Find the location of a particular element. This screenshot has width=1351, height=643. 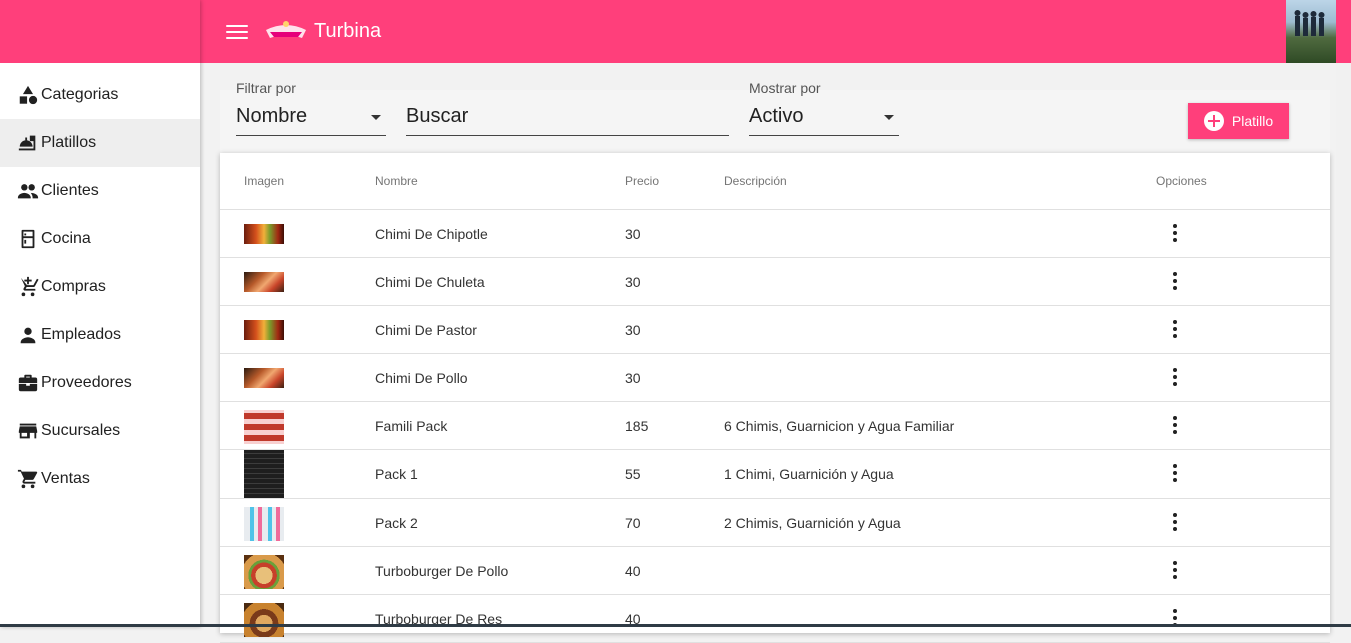

row-name: Pack 1 is located at coordinates (396, 474).